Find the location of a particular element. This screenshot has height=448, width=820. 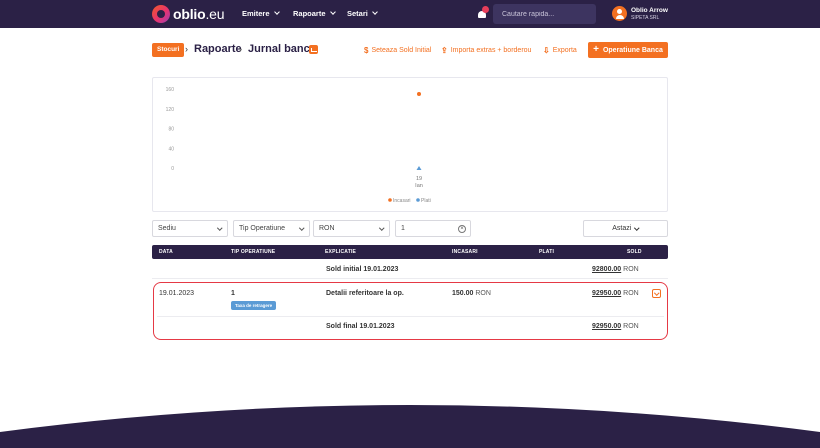

column-tip-operatiune: TIP OPERATIUNE is located at coordinates (253, 252).